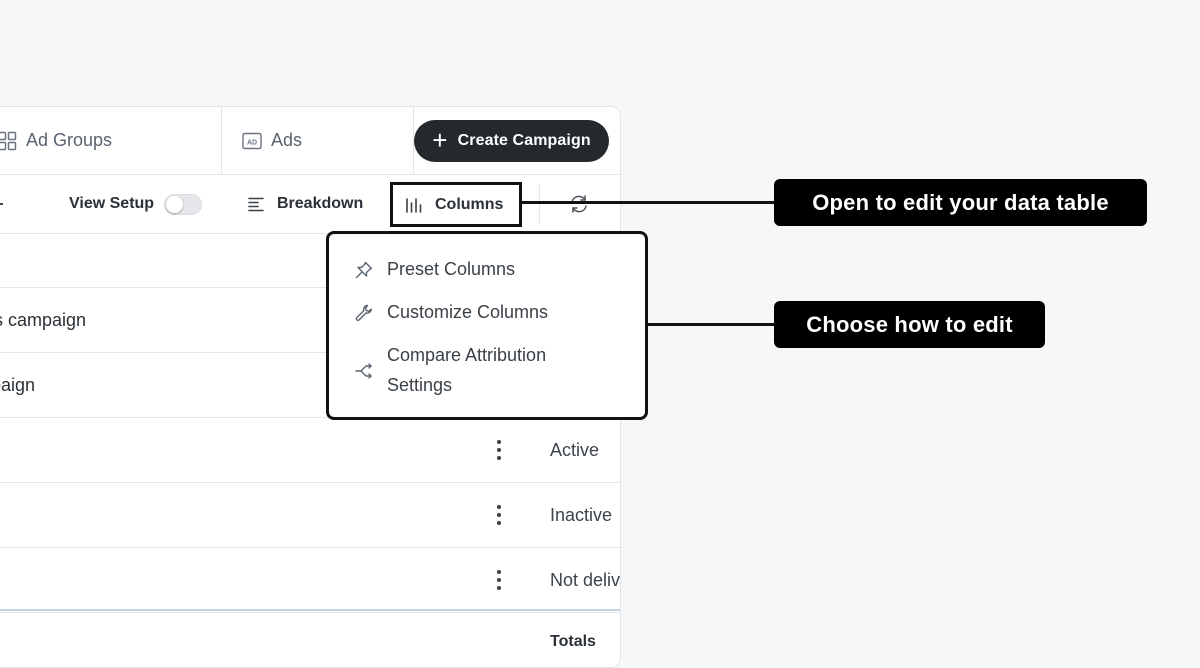  What do you see at coordinates (364, 370) in the screenshot?
I see `compare-icon` at bounding box center [364, 370].